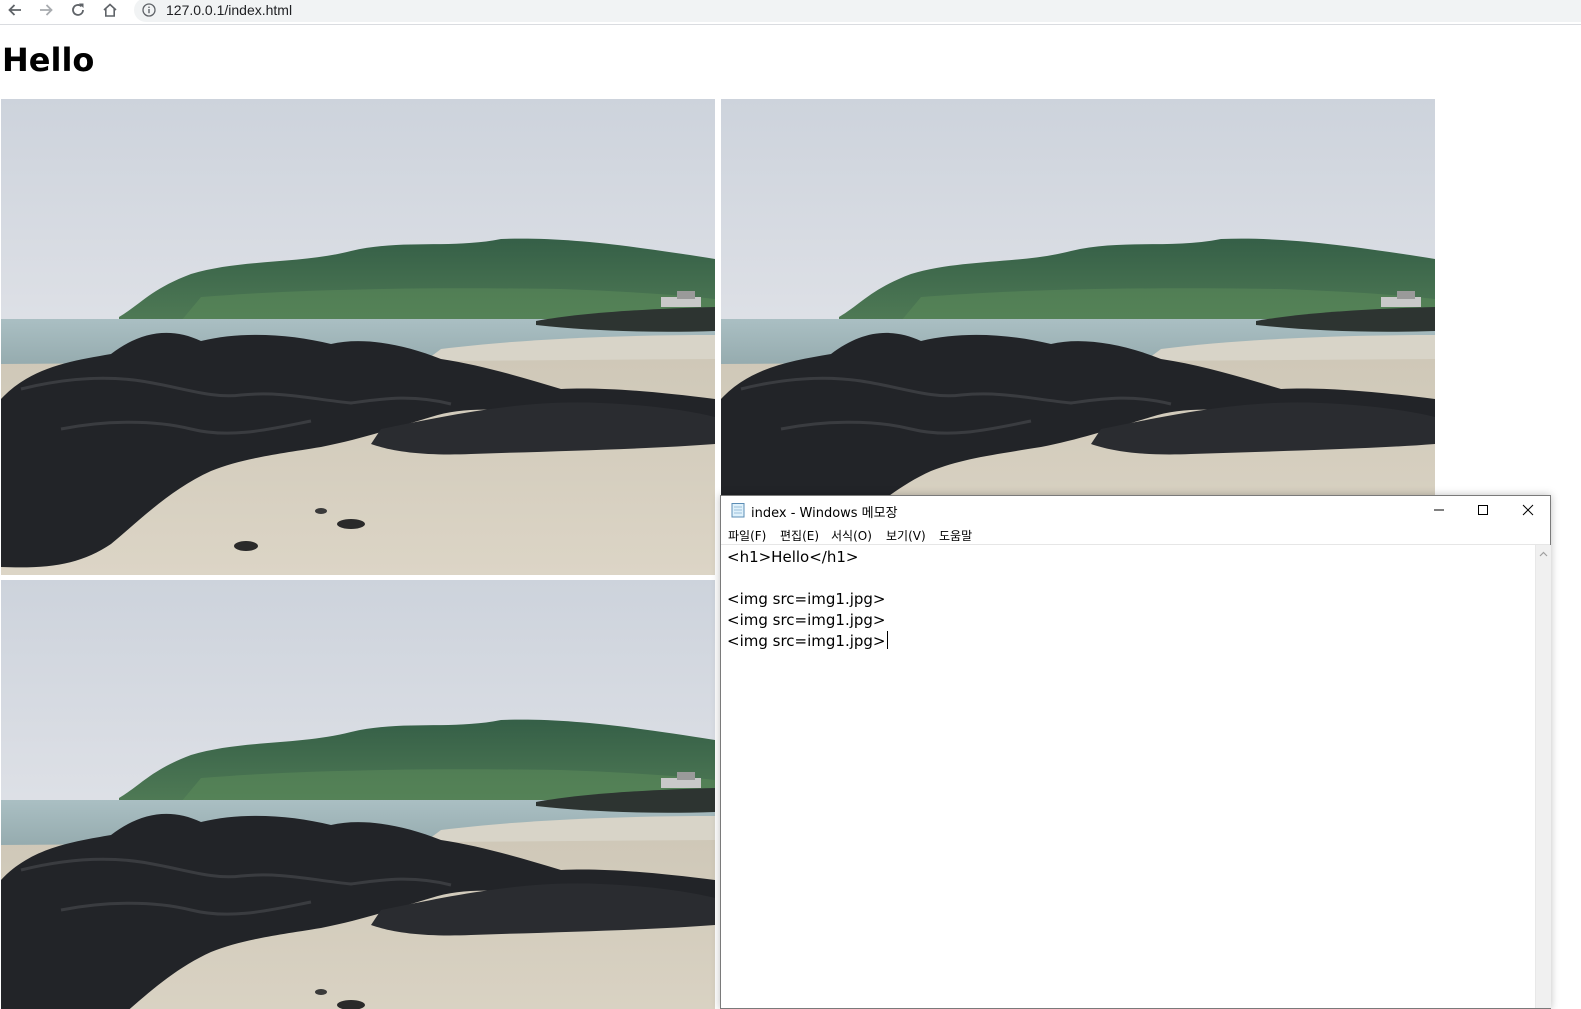 The height and width of the screenshot is (1009, 1581). Describe the element at coordinates (149, 10) in the screenshot. I see `info-icon` at that location.